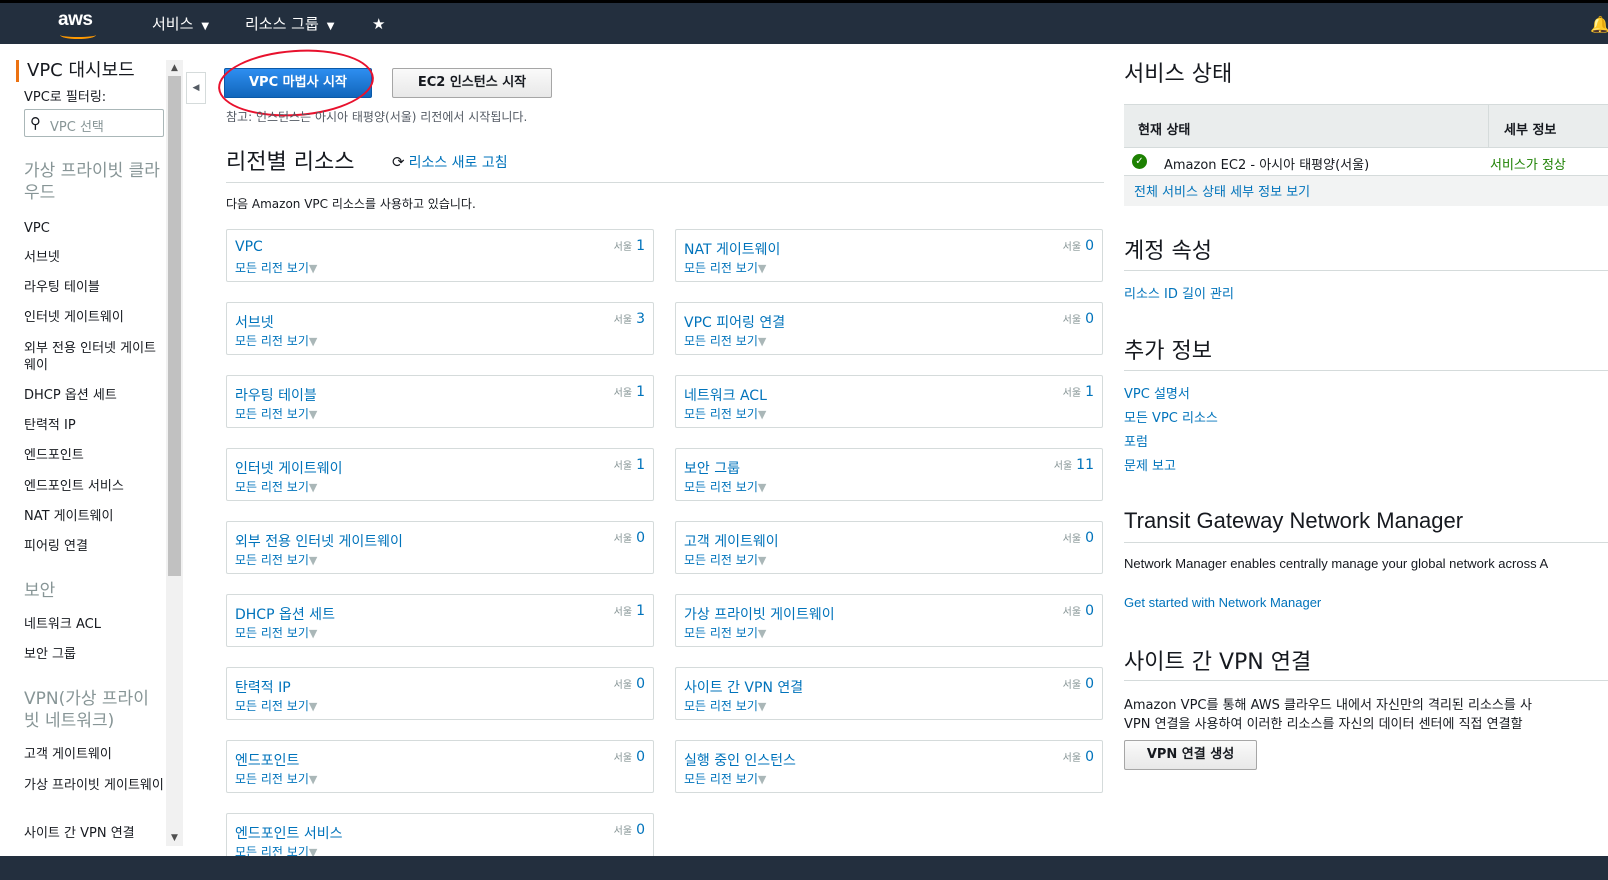  I want to click on sidebar-item-endpoints: 엔드포인트, so click(94, 455).